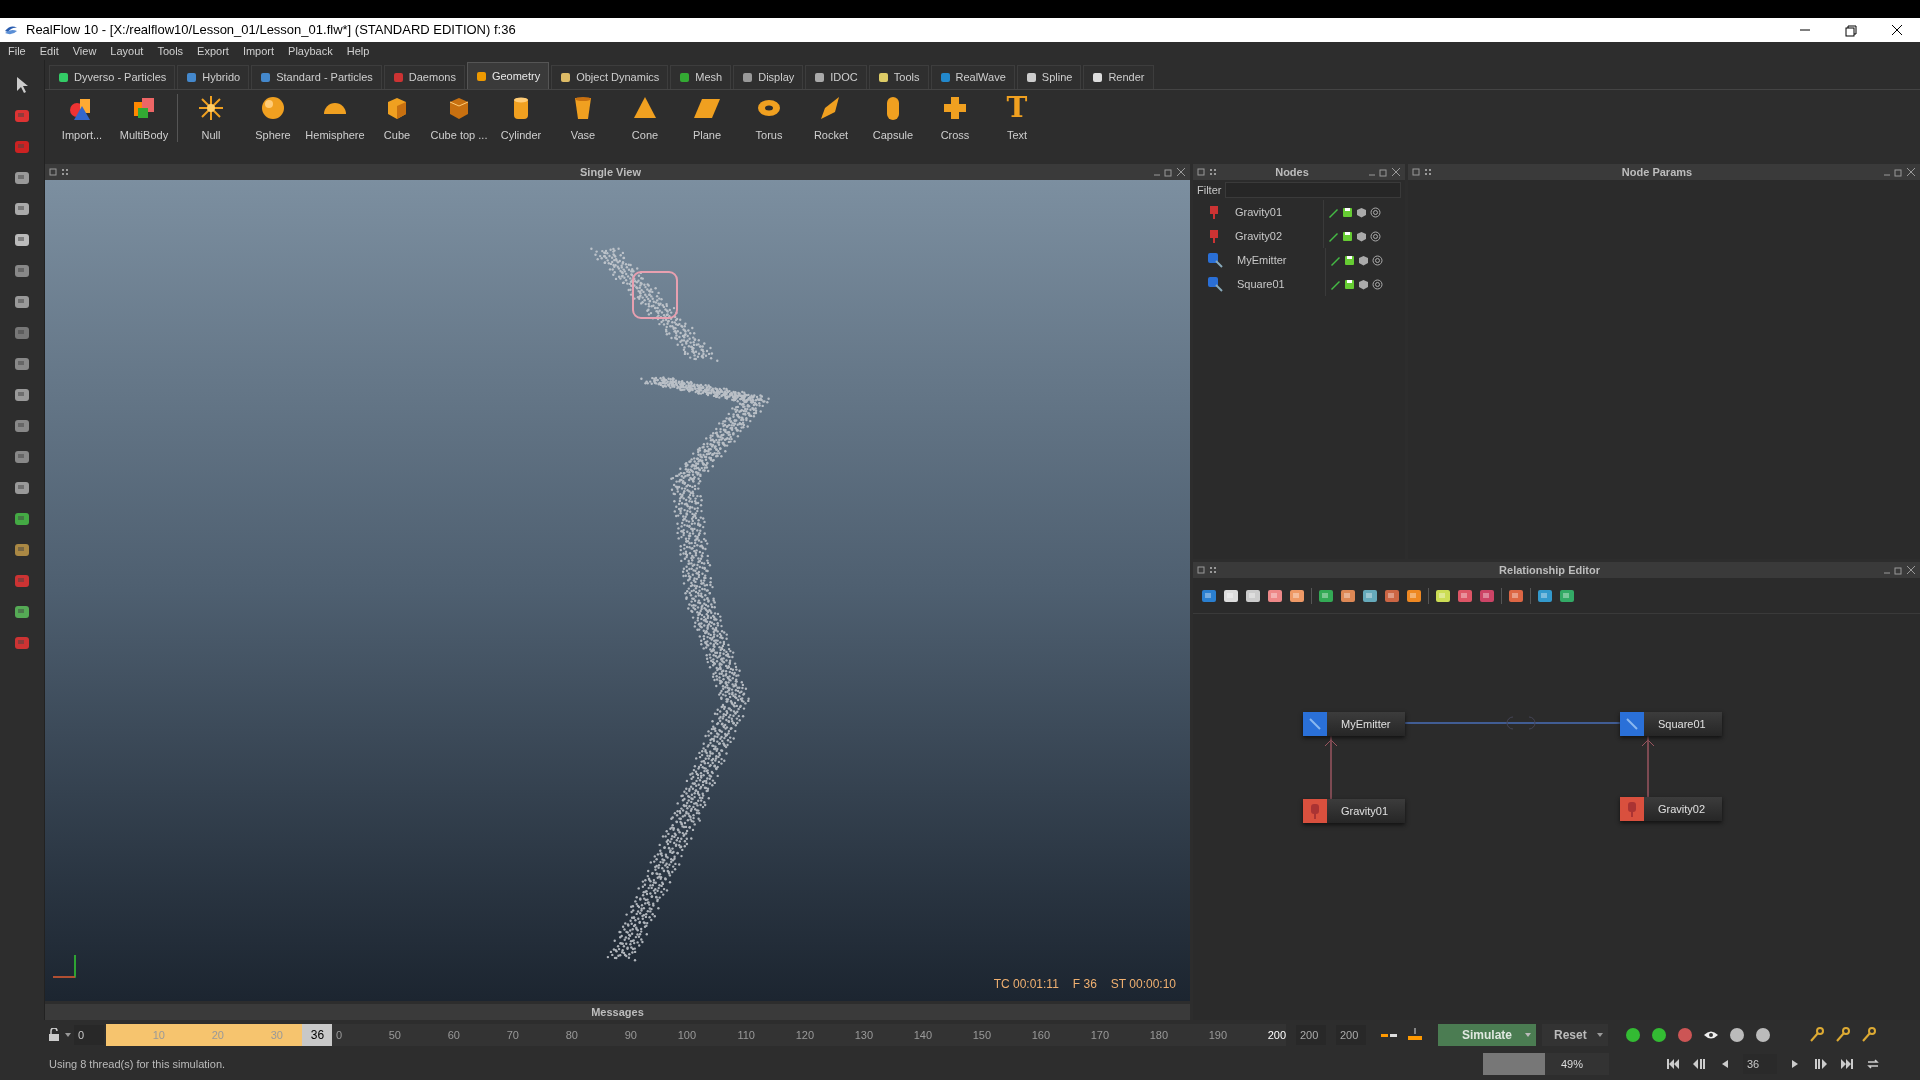  I want to click on node-list-item: Square01, so click(1299, 284).